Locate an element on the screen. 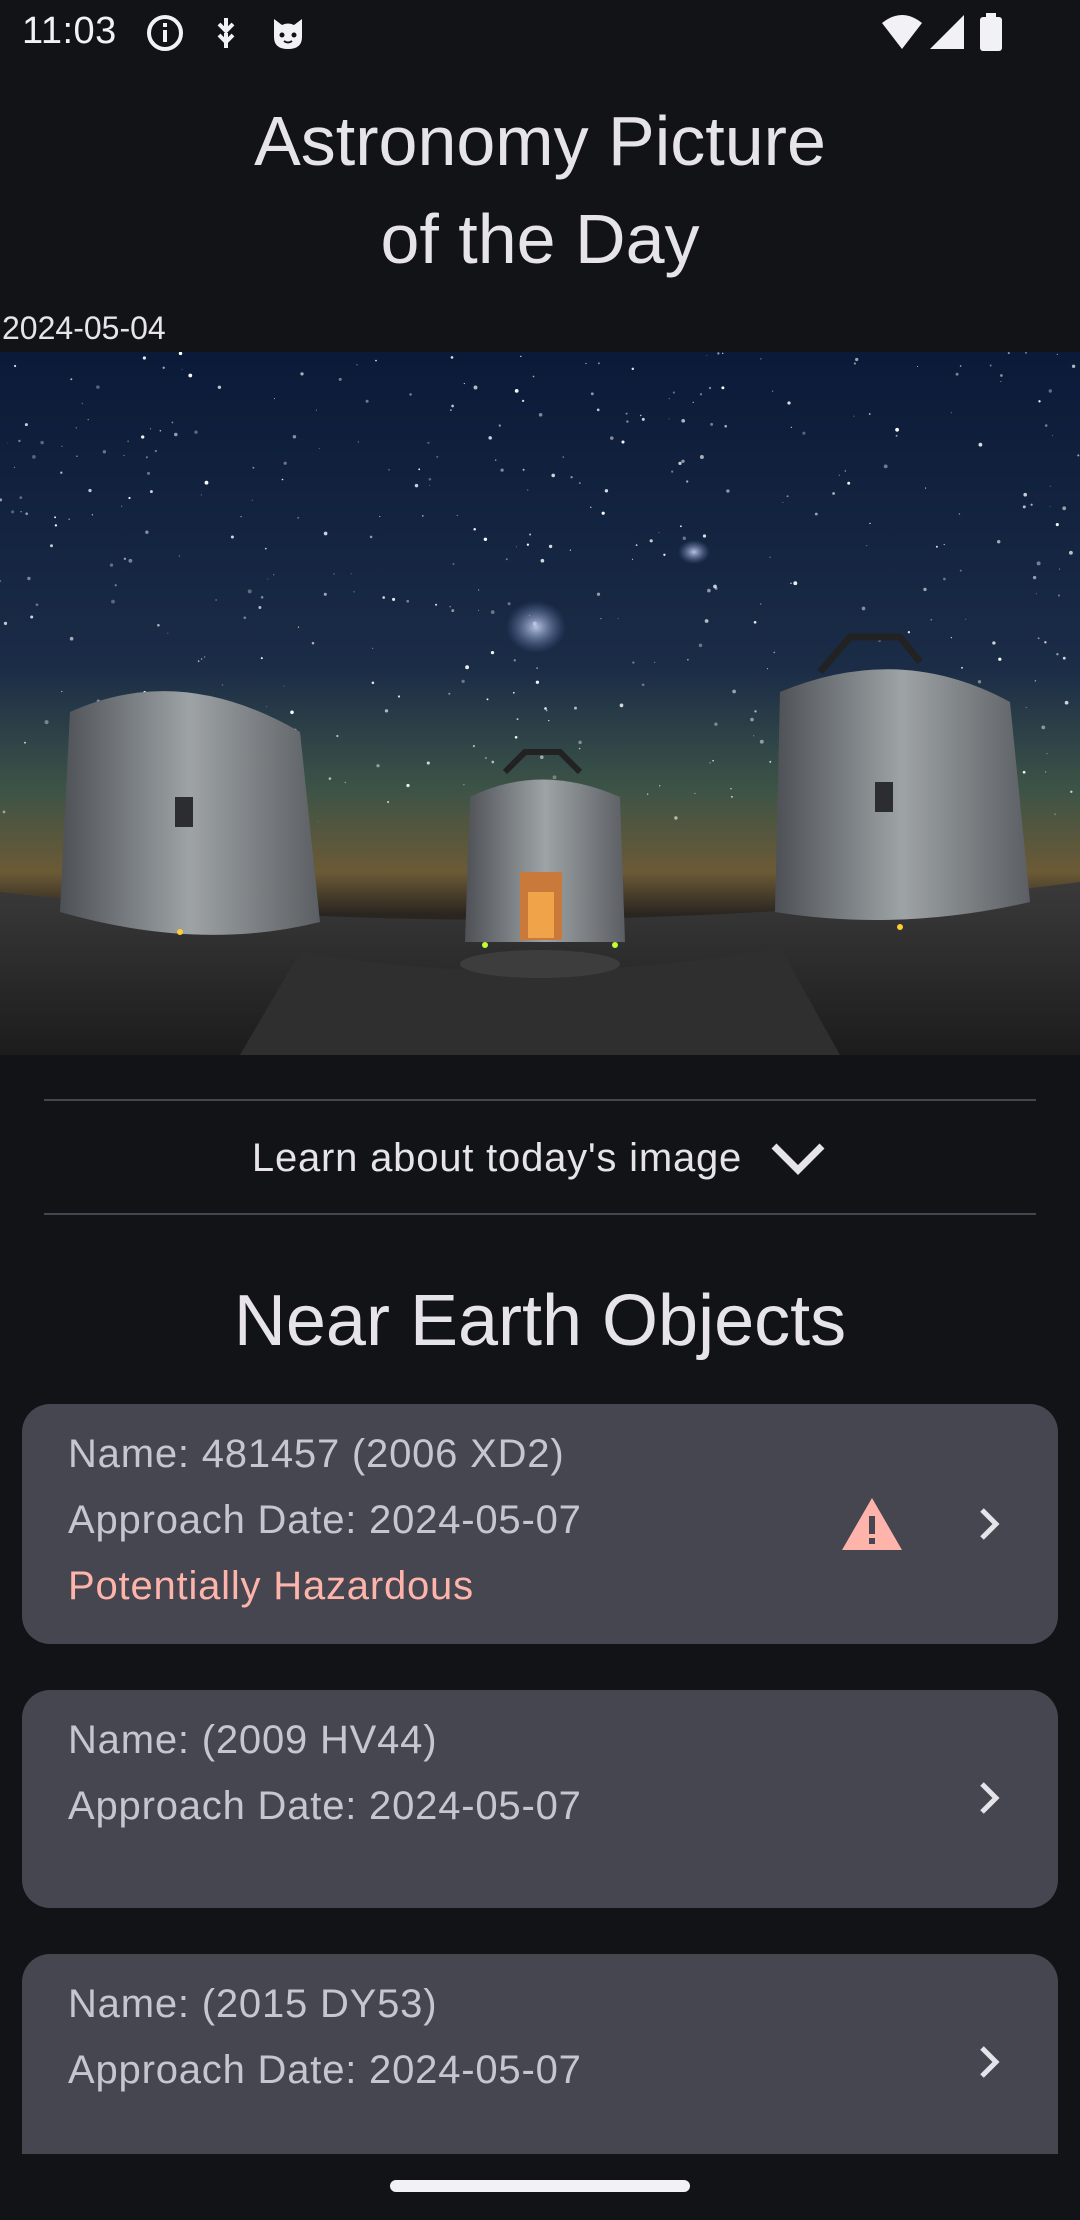  page-title: Astronomy Picture of the Day is located at coordinates (540, 190).